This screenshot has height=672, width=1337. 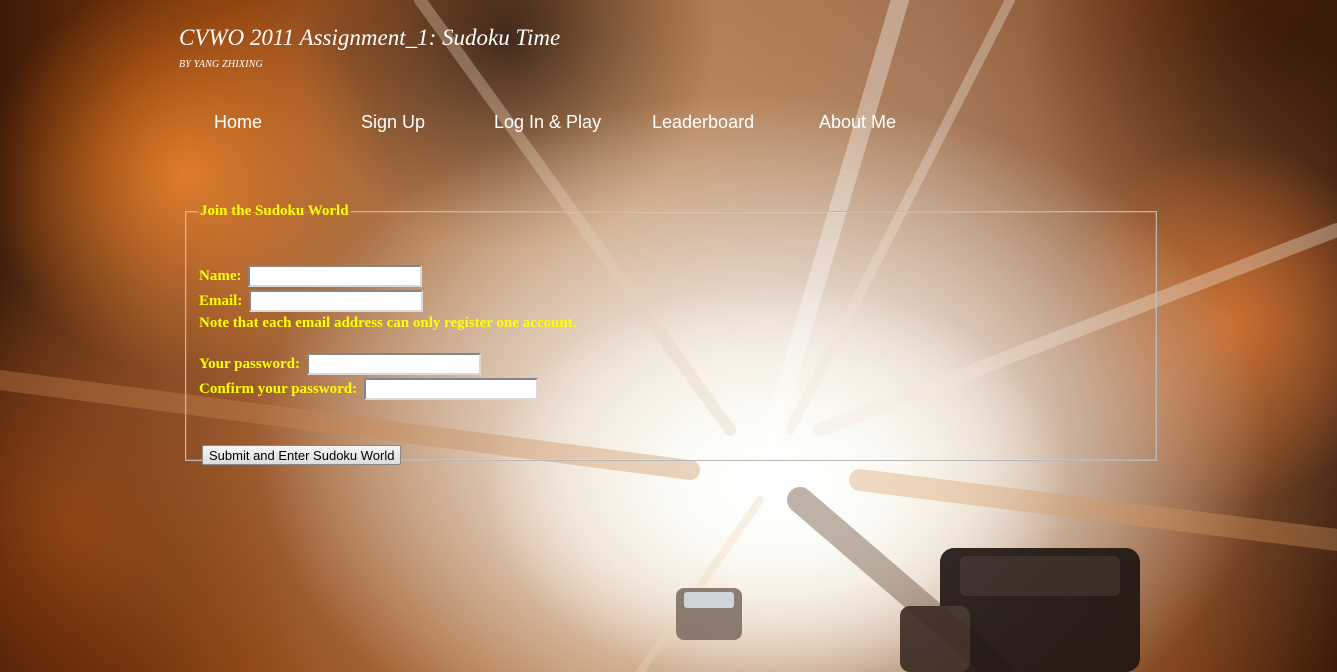 I want to click on nav-log-in-play: Log In & Play, so click(x=547, y=122).